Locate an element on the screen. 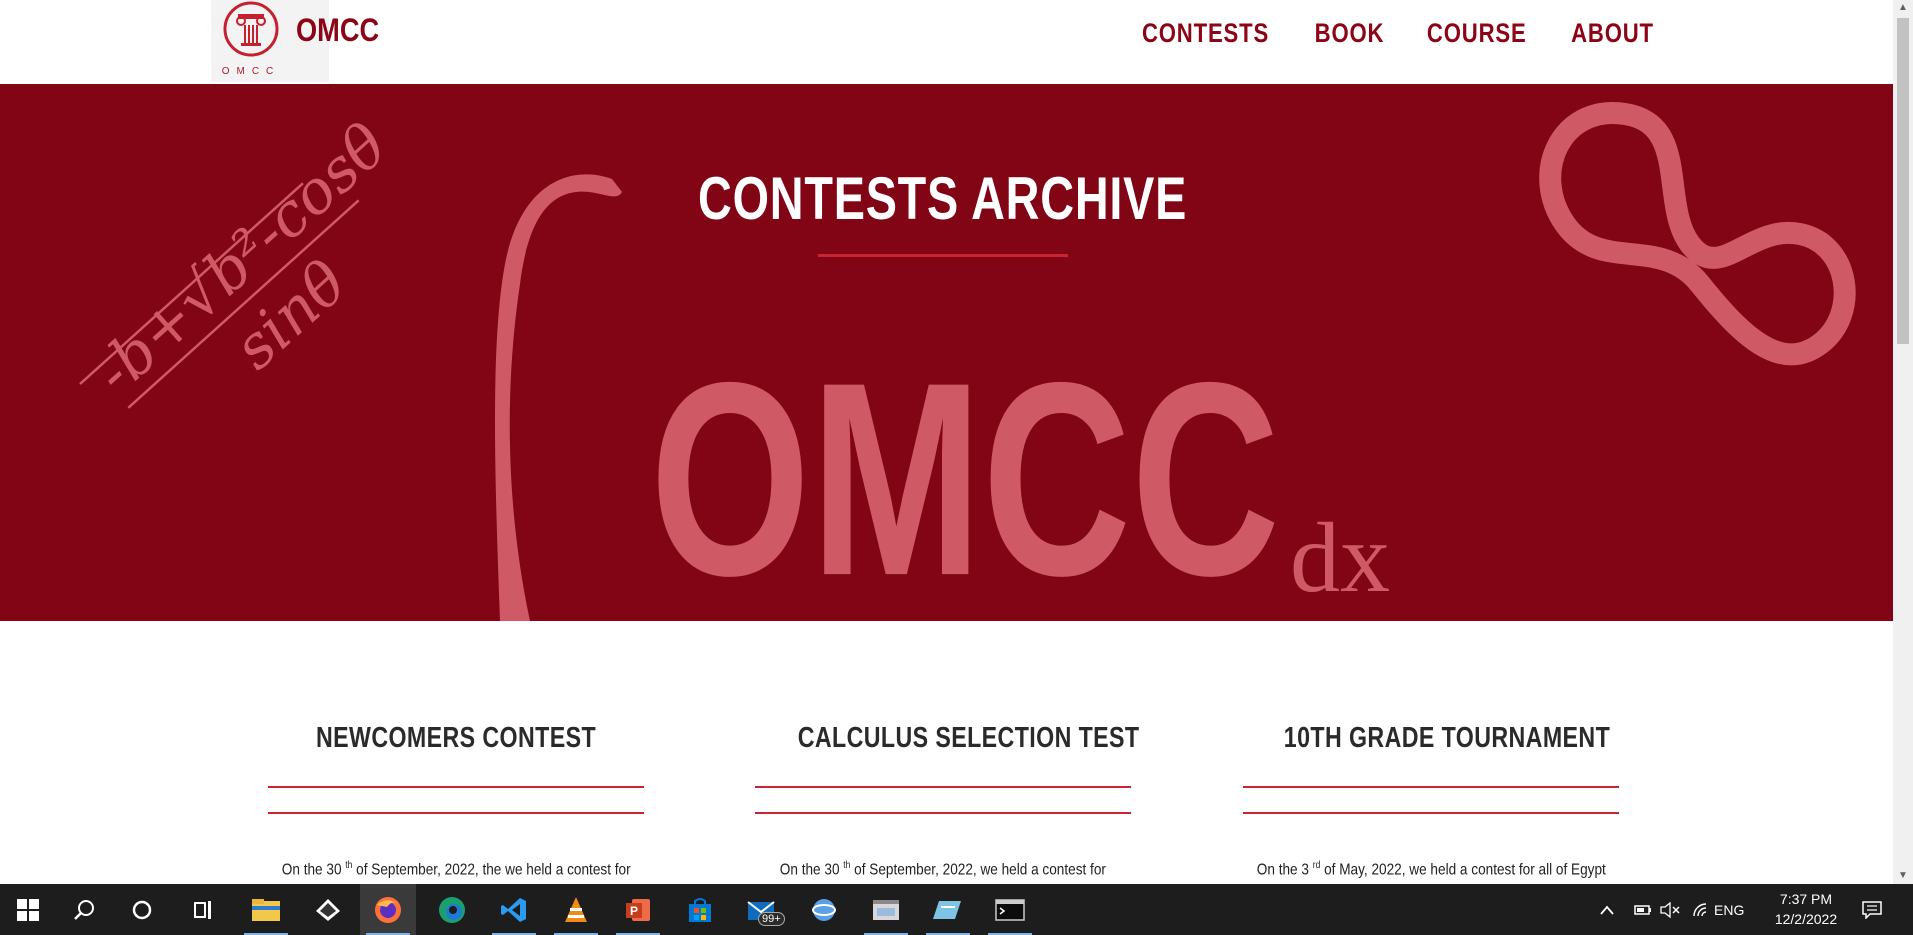  app-icon is located at coordinates (328, 909).